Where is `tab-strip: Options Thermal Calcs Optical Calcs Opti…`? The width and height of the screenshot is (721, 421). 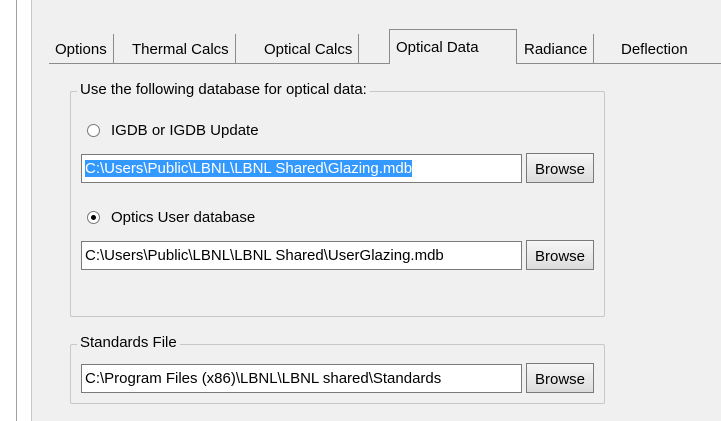 tab-strip: Options Thermal Calcs Optical Calcs Opti… is located at coordinates (385, 46).